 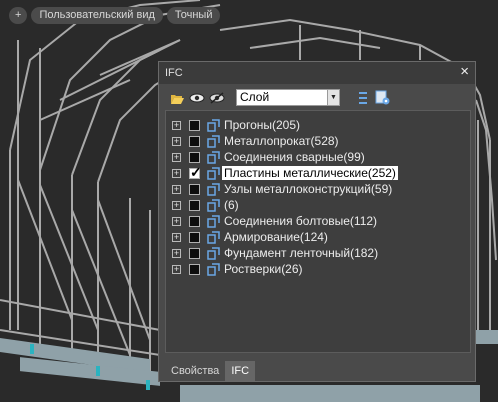 I want to click on eye-show-icon, so click(x=197, y=98).